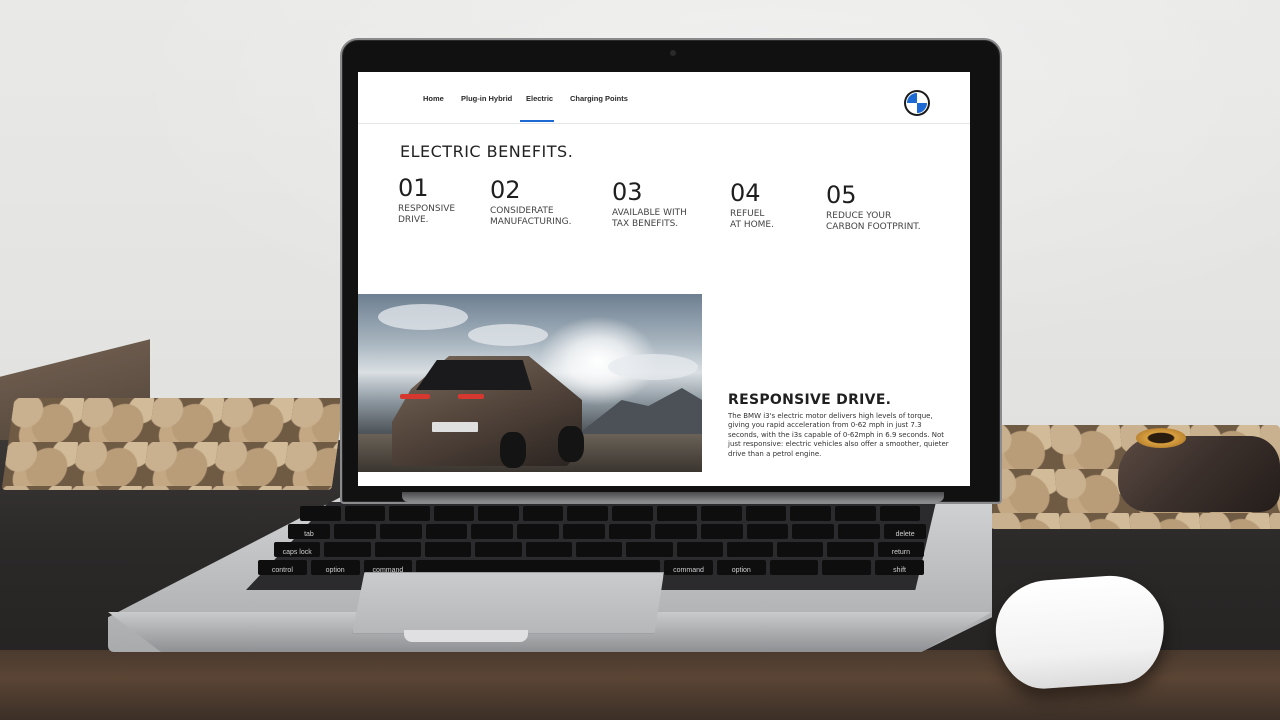 This screenshot has width=1280, height=720. Describe the element at coordinates (610, 513) in the screenshot. I see `keyboard-row` at that location.